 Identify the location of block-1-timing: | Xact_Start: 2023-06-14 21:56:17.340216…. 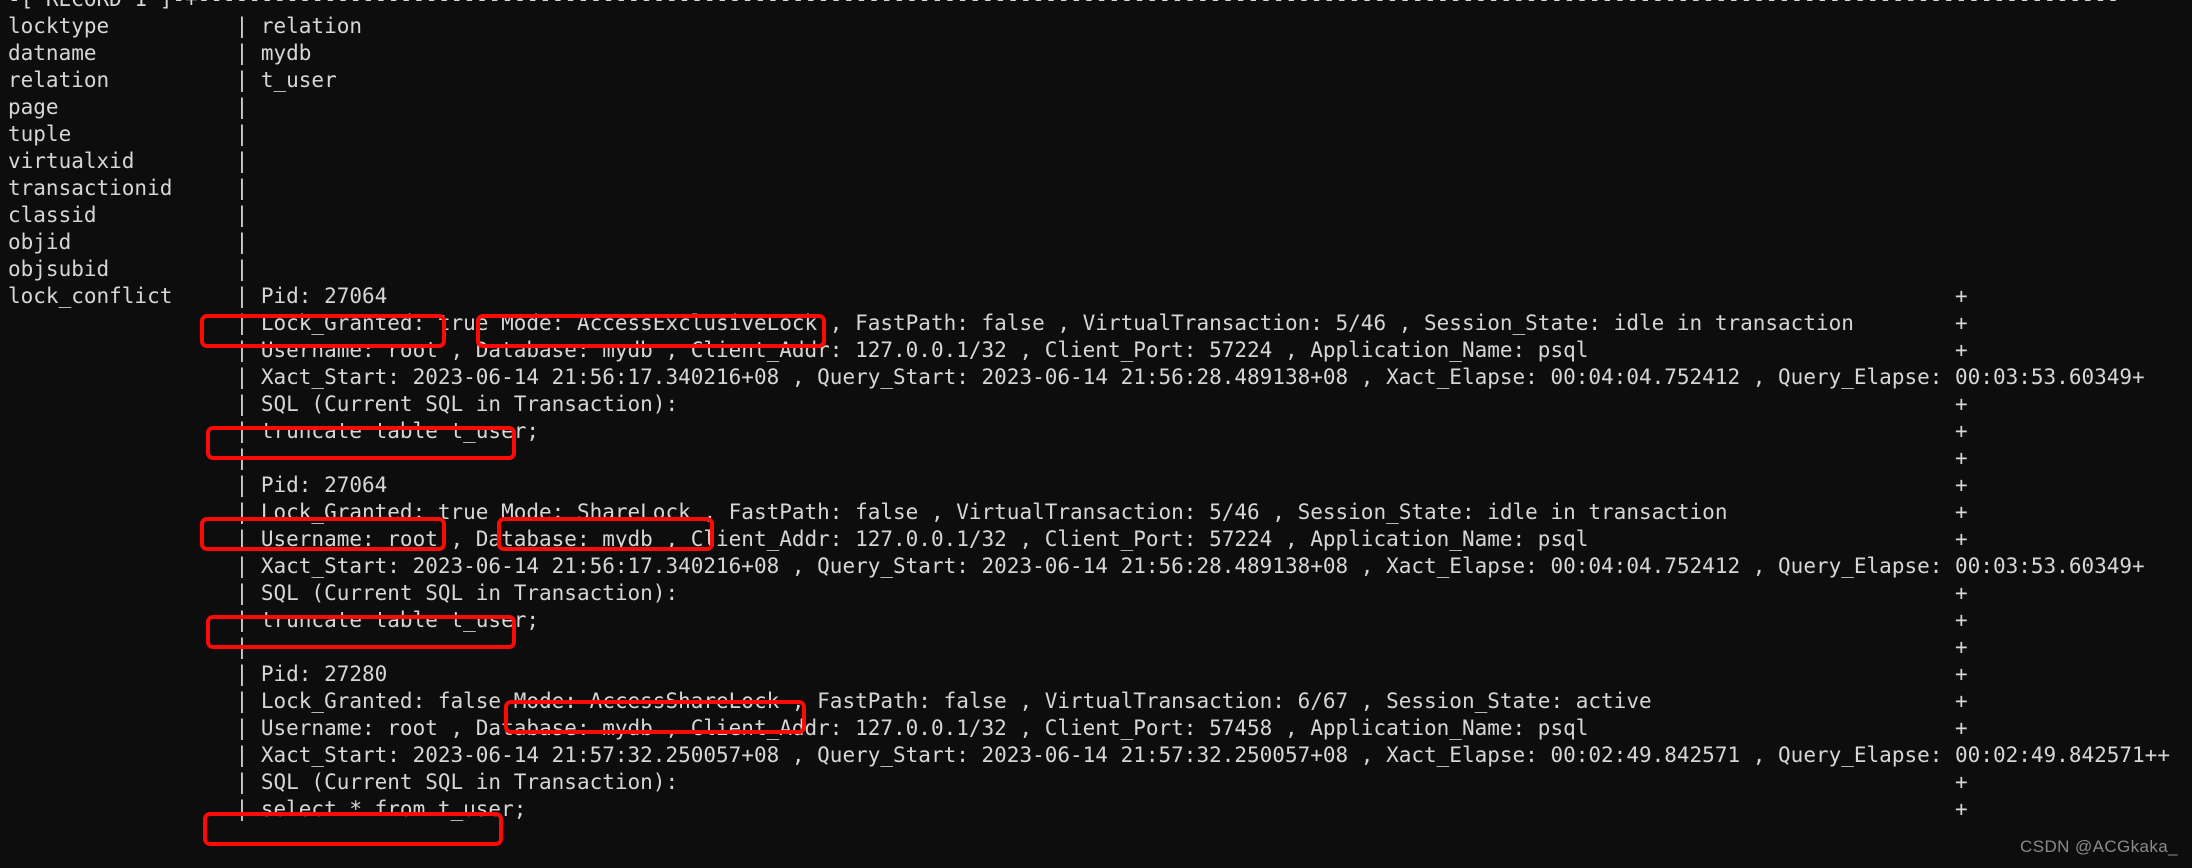
(1076, 566).